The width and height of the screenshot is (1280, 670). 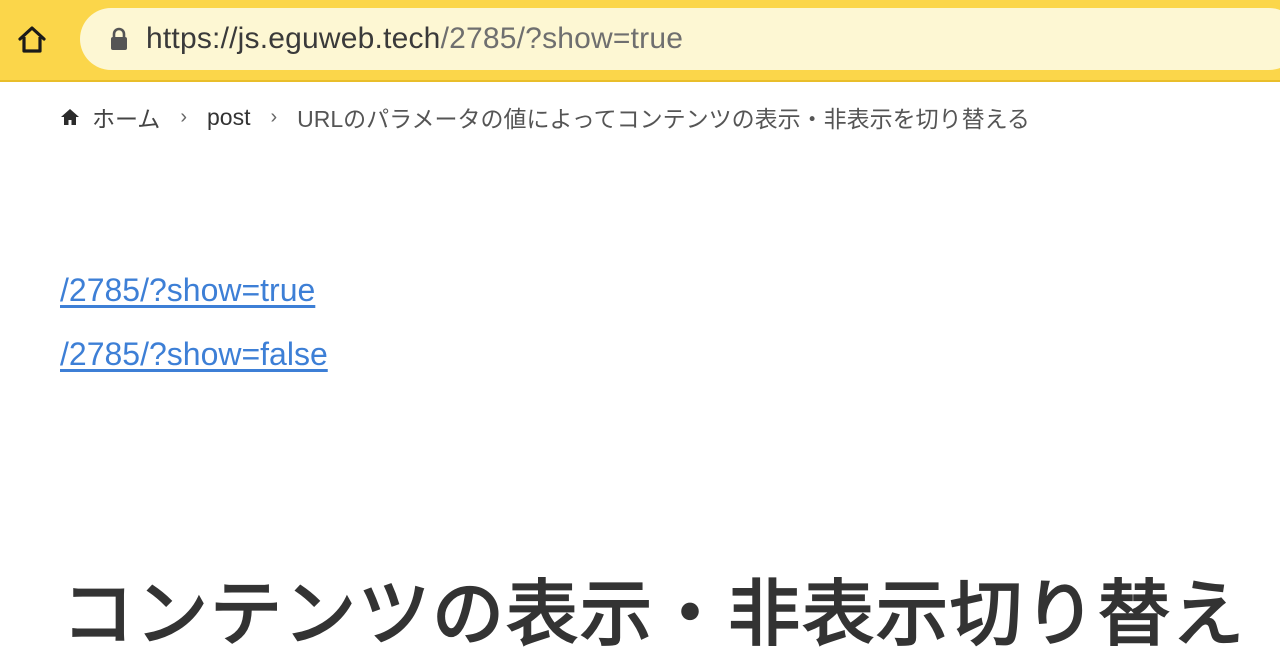 What do you see at coordinates (126, 119) in the screenshot?
I see `breadcrumb-home-label: ホーム` at bounding box center [126, 119].